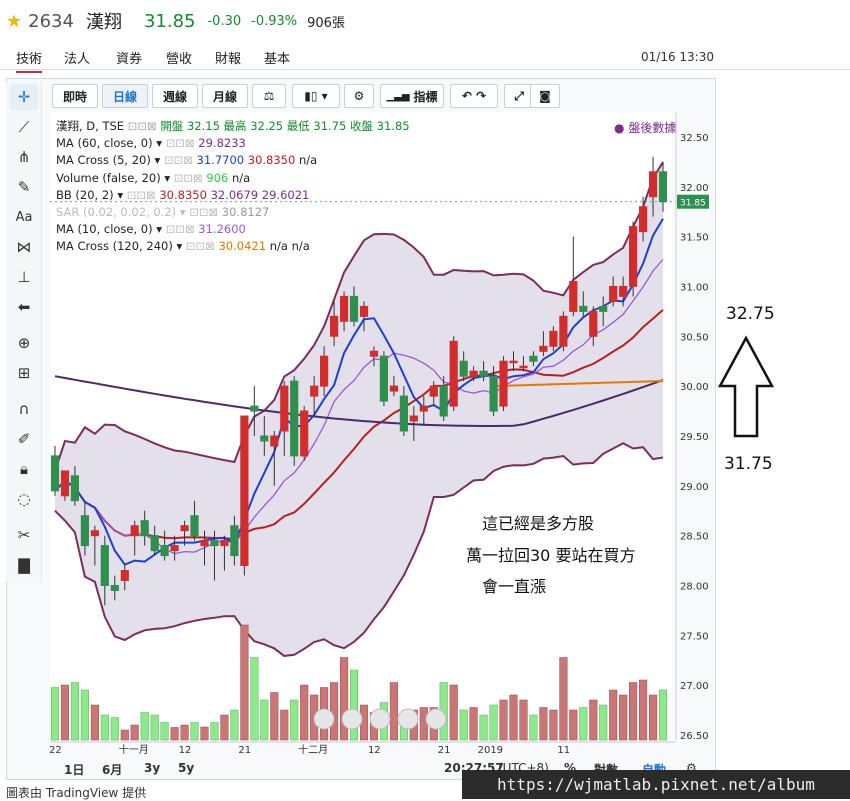 The width and height of the screenshot is (850, 801). What do you see at coordinates (110, 160) in the screenshot?
I see `legend-row-label: MA Cross (5, 20) ▾` at bounding box center [110, 160].